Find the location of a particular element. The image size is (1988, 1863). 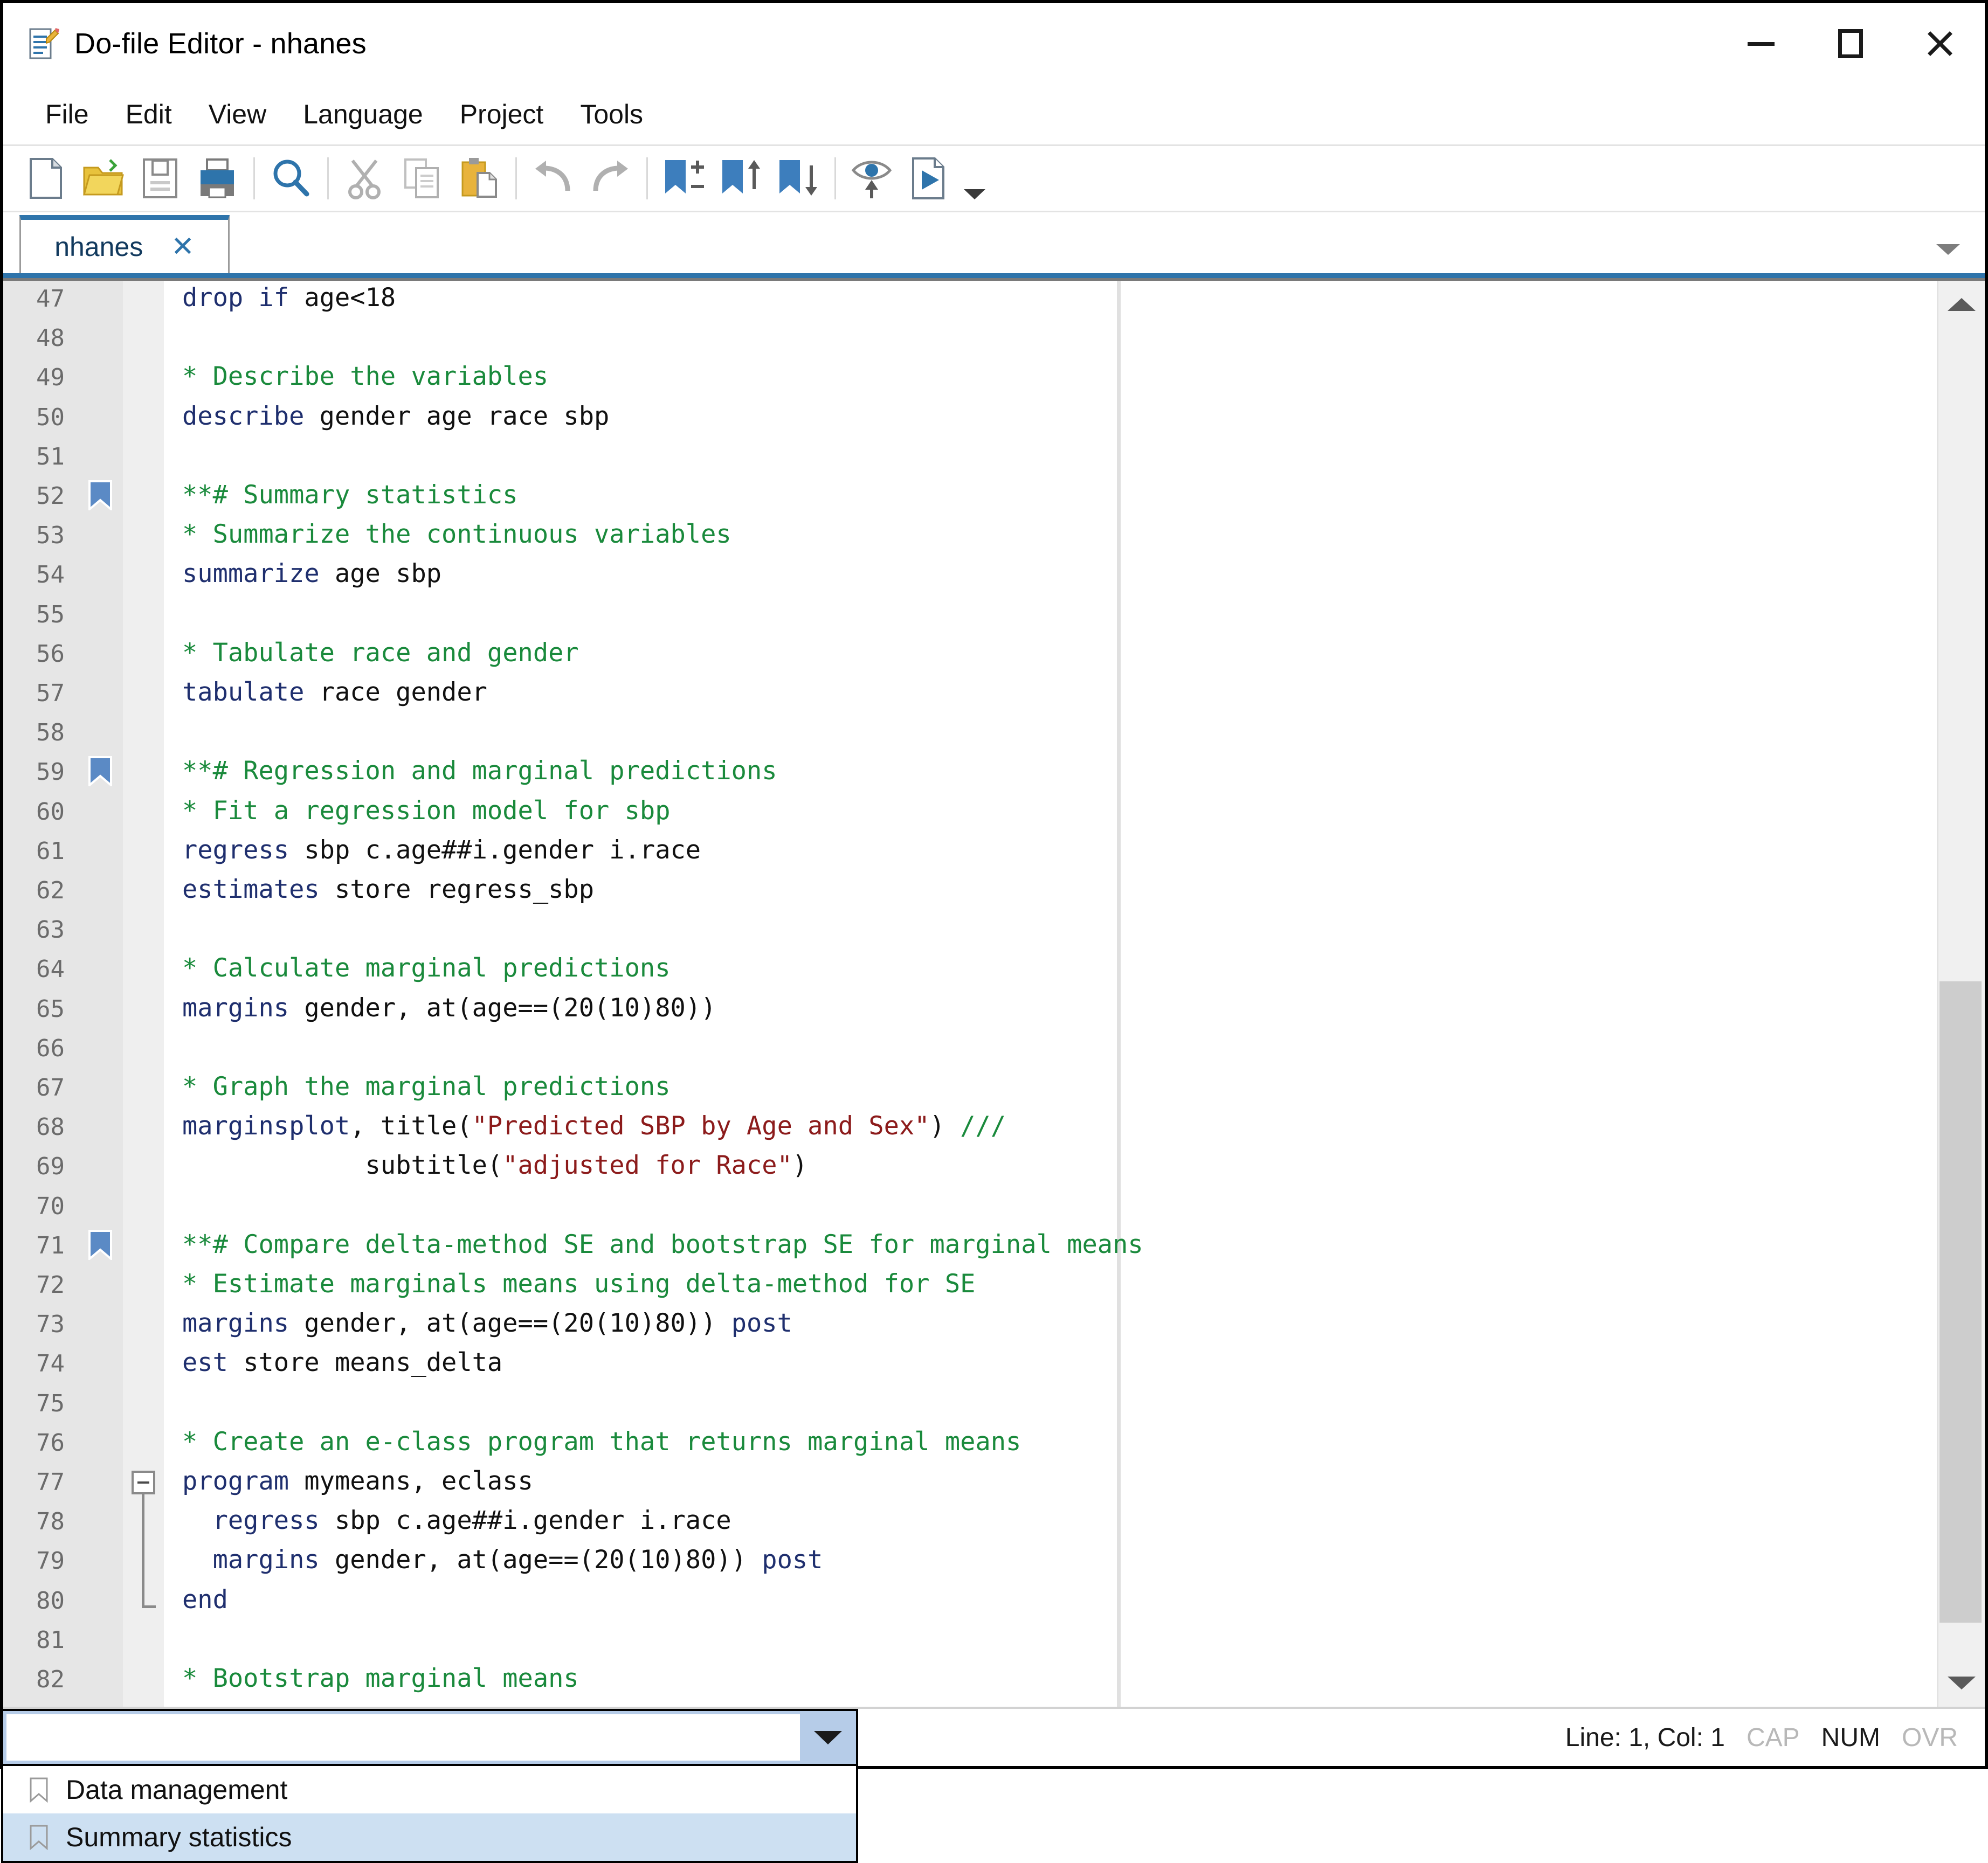

scroll-down-button is located at coordinates (1961, 1683).